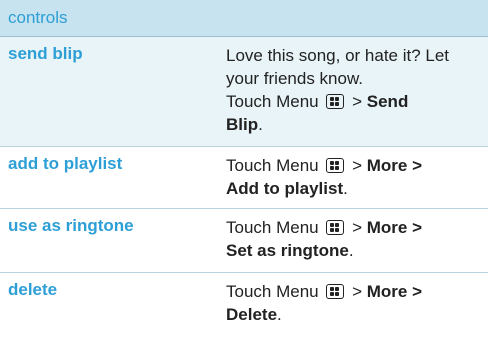 The image size is (488, 354). Describe the element at coordinates (33, 289) in the screenshot. I see `action-label: delete` at that location.